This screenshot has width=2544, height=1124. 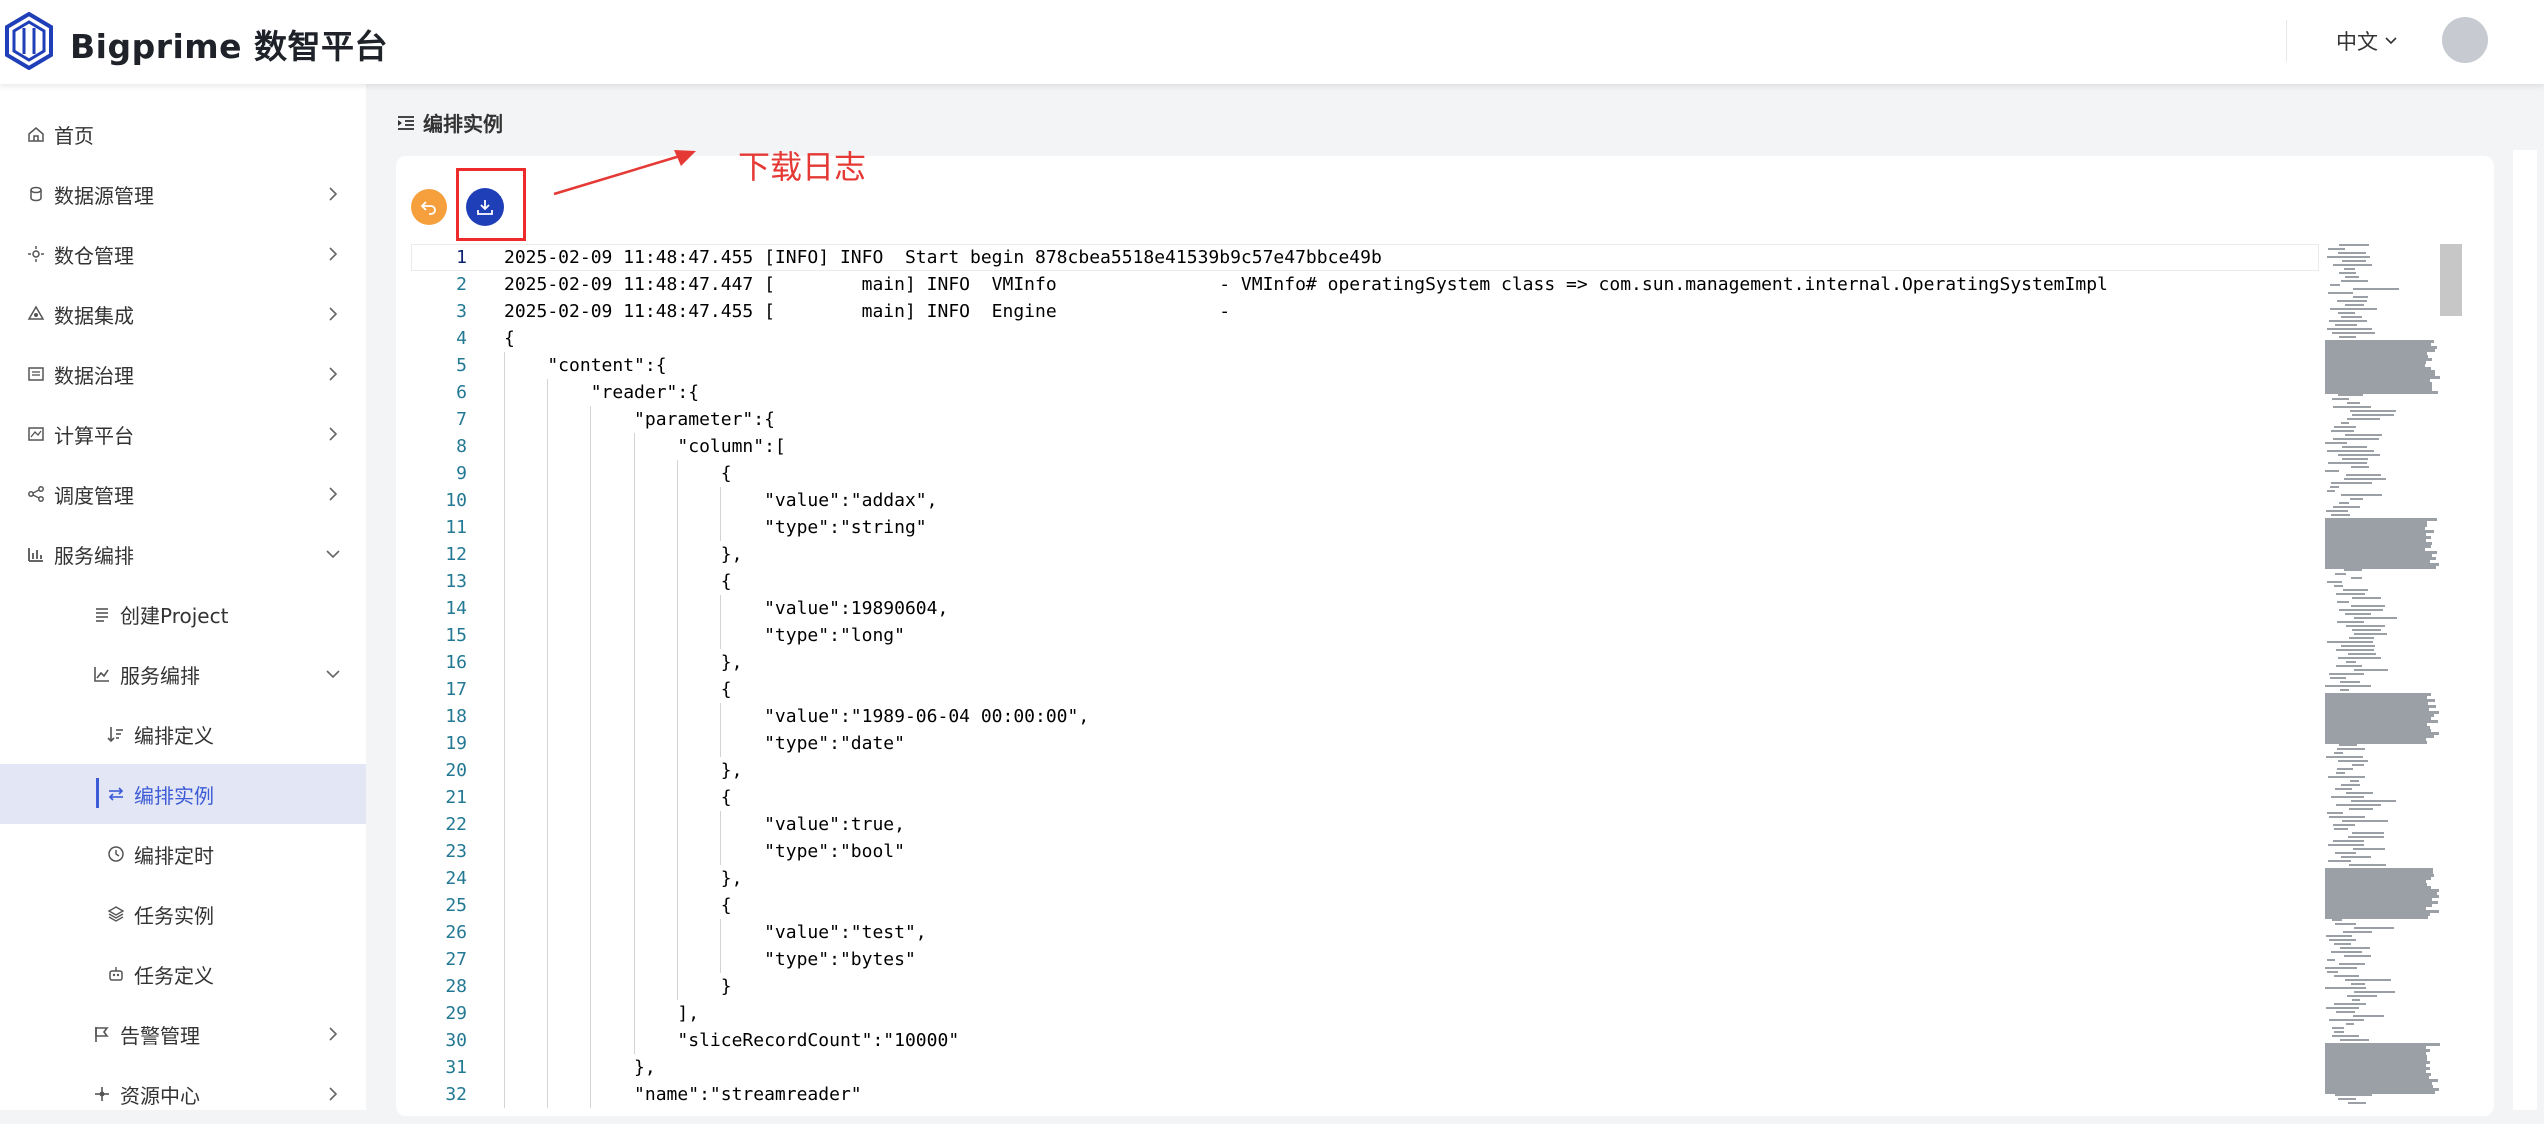 What do you see at coordinates (333, 674) in the screenshot?
I see `chevron-down-icon` at bounding box center [333, 674].